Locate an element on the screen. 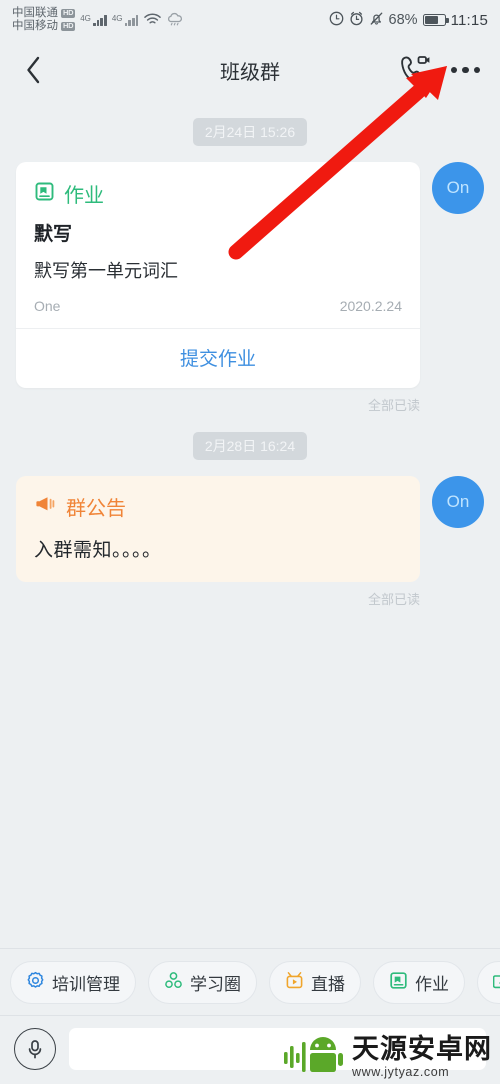 This screenshot has height=1084, width=500. chip-study-circle: 学习圈 is located at coordinates (202, 982).